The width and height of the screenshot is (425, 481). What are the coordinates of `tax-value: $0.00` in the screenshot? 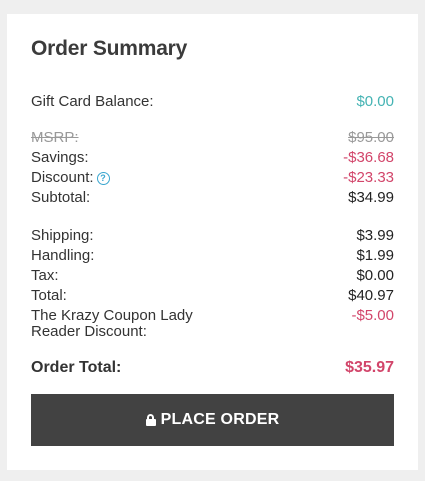 It's located at (375, 275).